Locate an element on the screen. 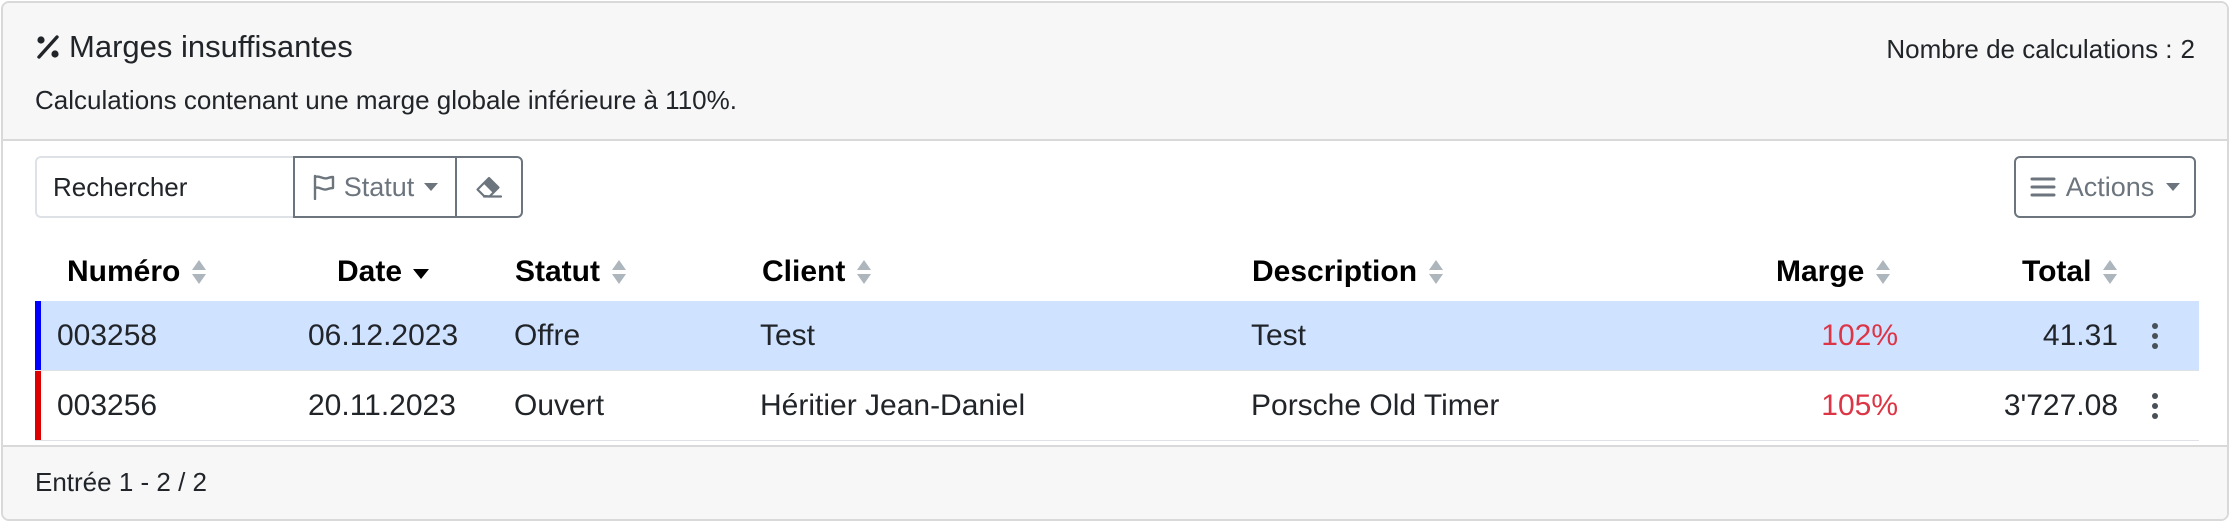 This screenshot has width=2232, height=524. column-header-total: Total is located at coordinates (2070, 272).